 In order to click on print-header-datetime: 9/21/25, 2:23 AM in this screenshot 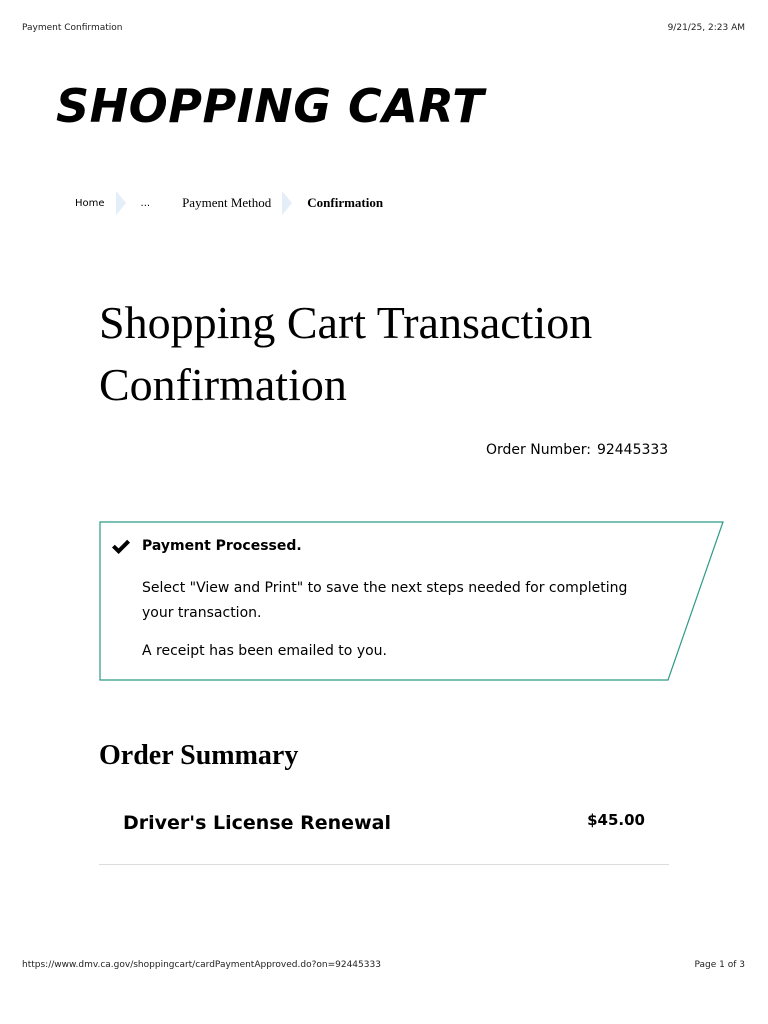, I will do `click(706, 28)`.